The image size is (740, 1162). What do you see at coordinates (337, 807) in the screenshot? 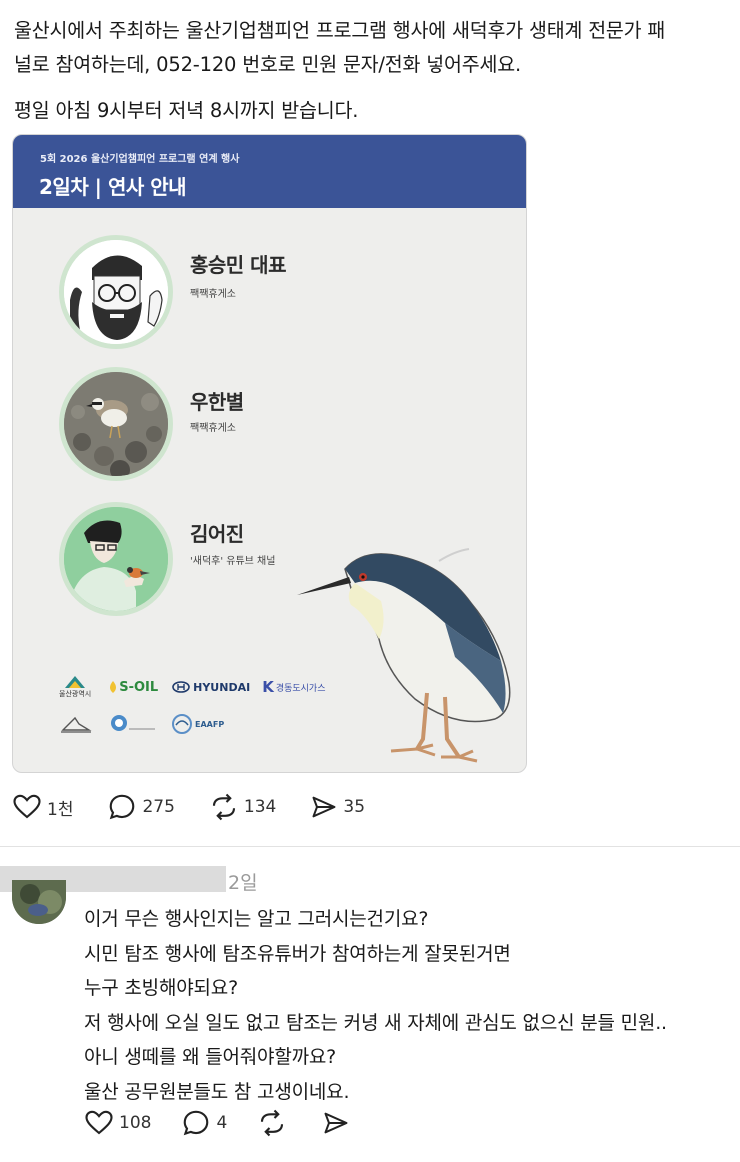
I see `share-button: 35` at bounding box center [337, 807].